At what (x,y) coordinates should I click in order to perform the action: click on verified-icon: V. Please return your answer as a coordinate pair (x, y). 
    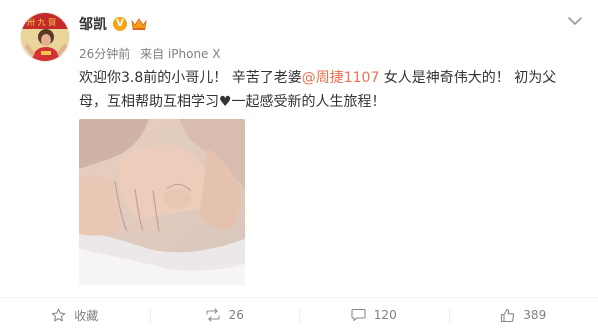
    Looking at the image, I should click on (120, 24).